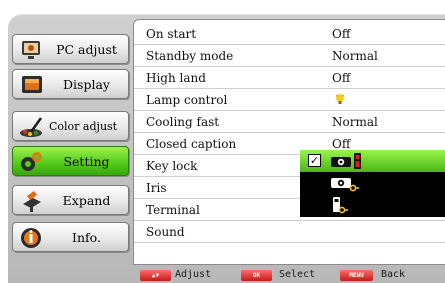  What do you see at coordinates (156, 188) in the screenshot?
I see `setting-label: Iris` at bounding box center [156, 188].